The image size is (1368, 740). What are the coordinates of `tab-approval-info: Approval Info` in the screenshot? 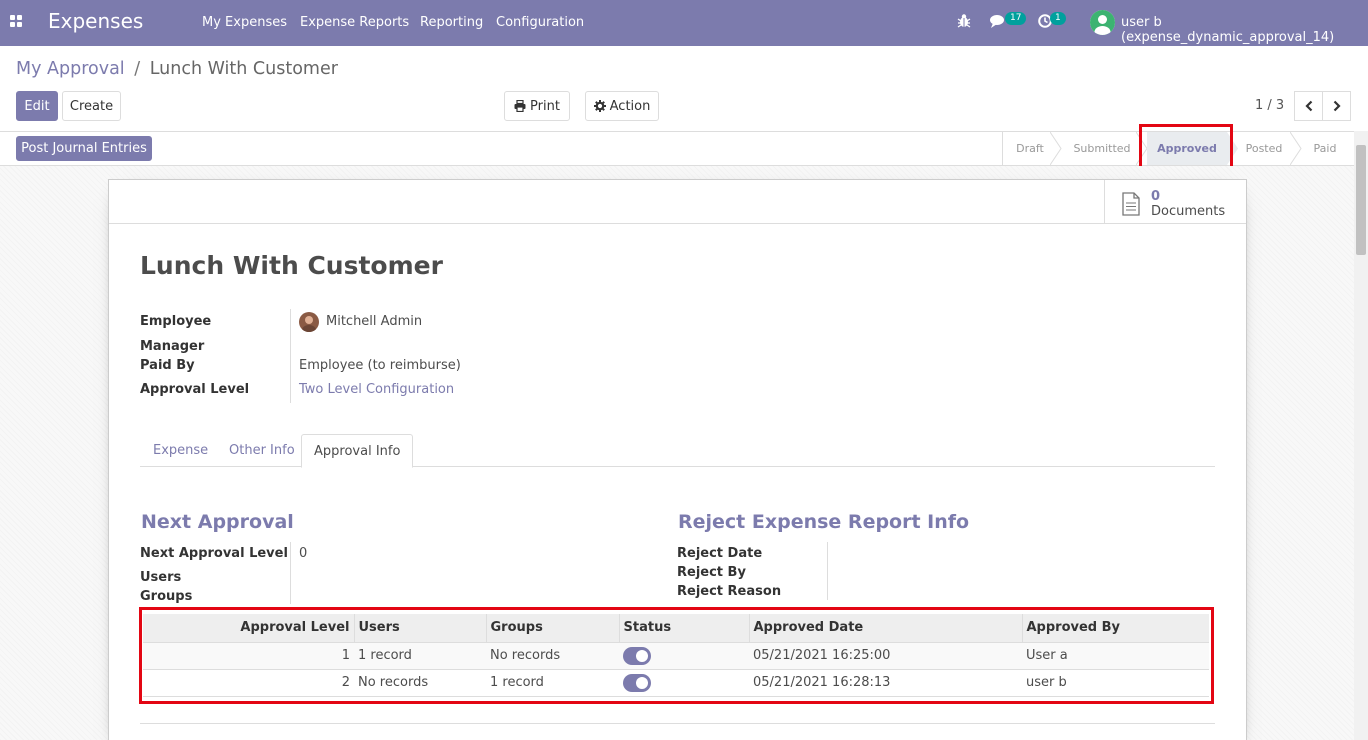 It's located at (357, 451).